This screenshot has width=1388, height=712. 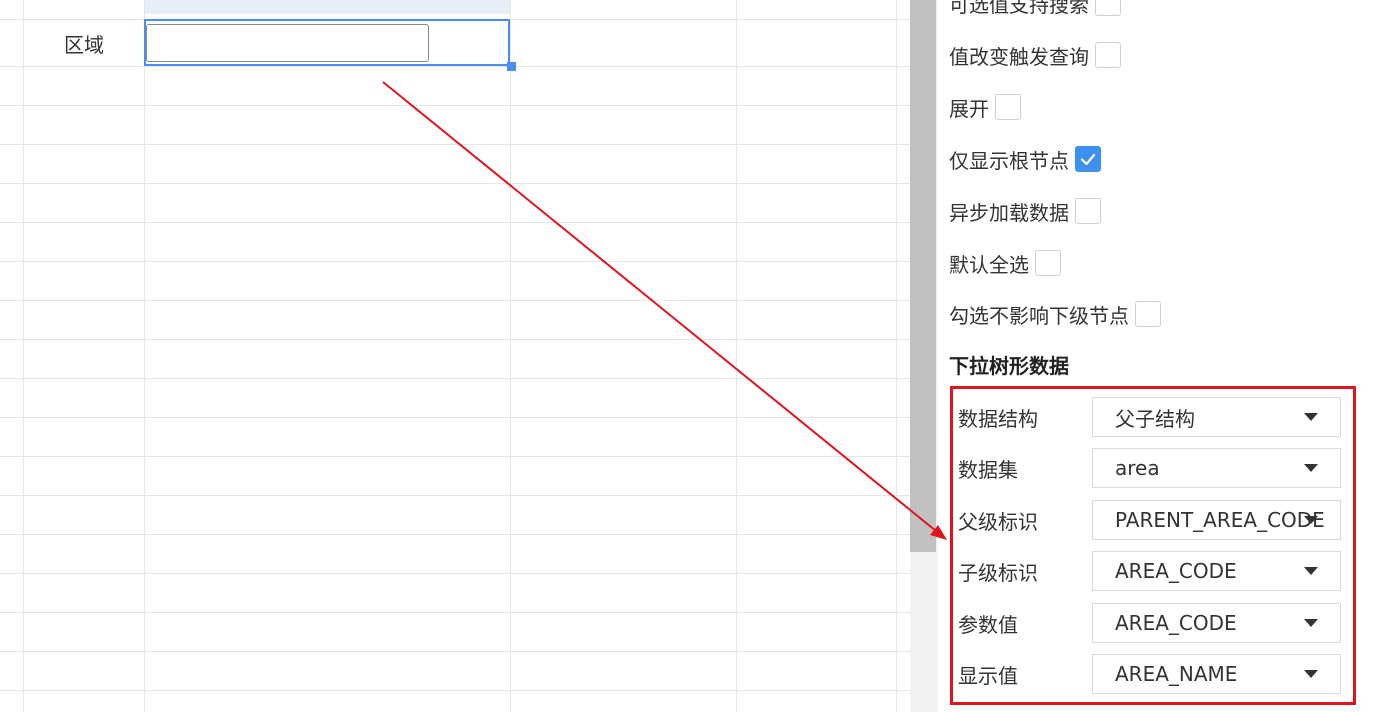 I want to click on dataset-select: area, so click(x=1216, y=468).